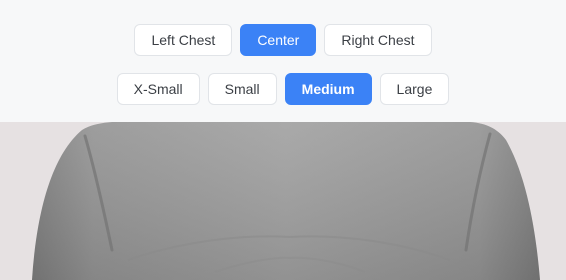  What do you see at coordinates (183, 40) in the screenshot?
I see `position-left-chest-button: Left Chest` at bounding box center [183, 40].